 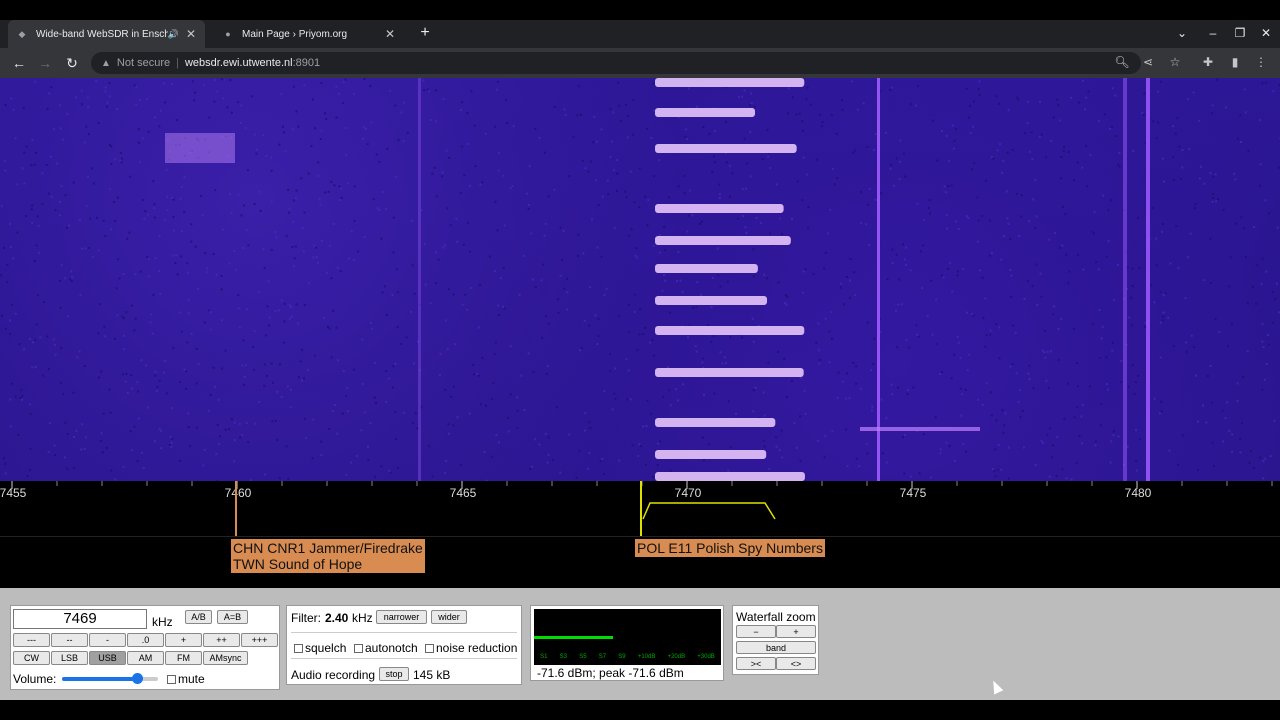 What do you see at coordinates (796, 663) in the screenshot?
I see `zoom-wide-button: <>` at bounding box center [796, 663].